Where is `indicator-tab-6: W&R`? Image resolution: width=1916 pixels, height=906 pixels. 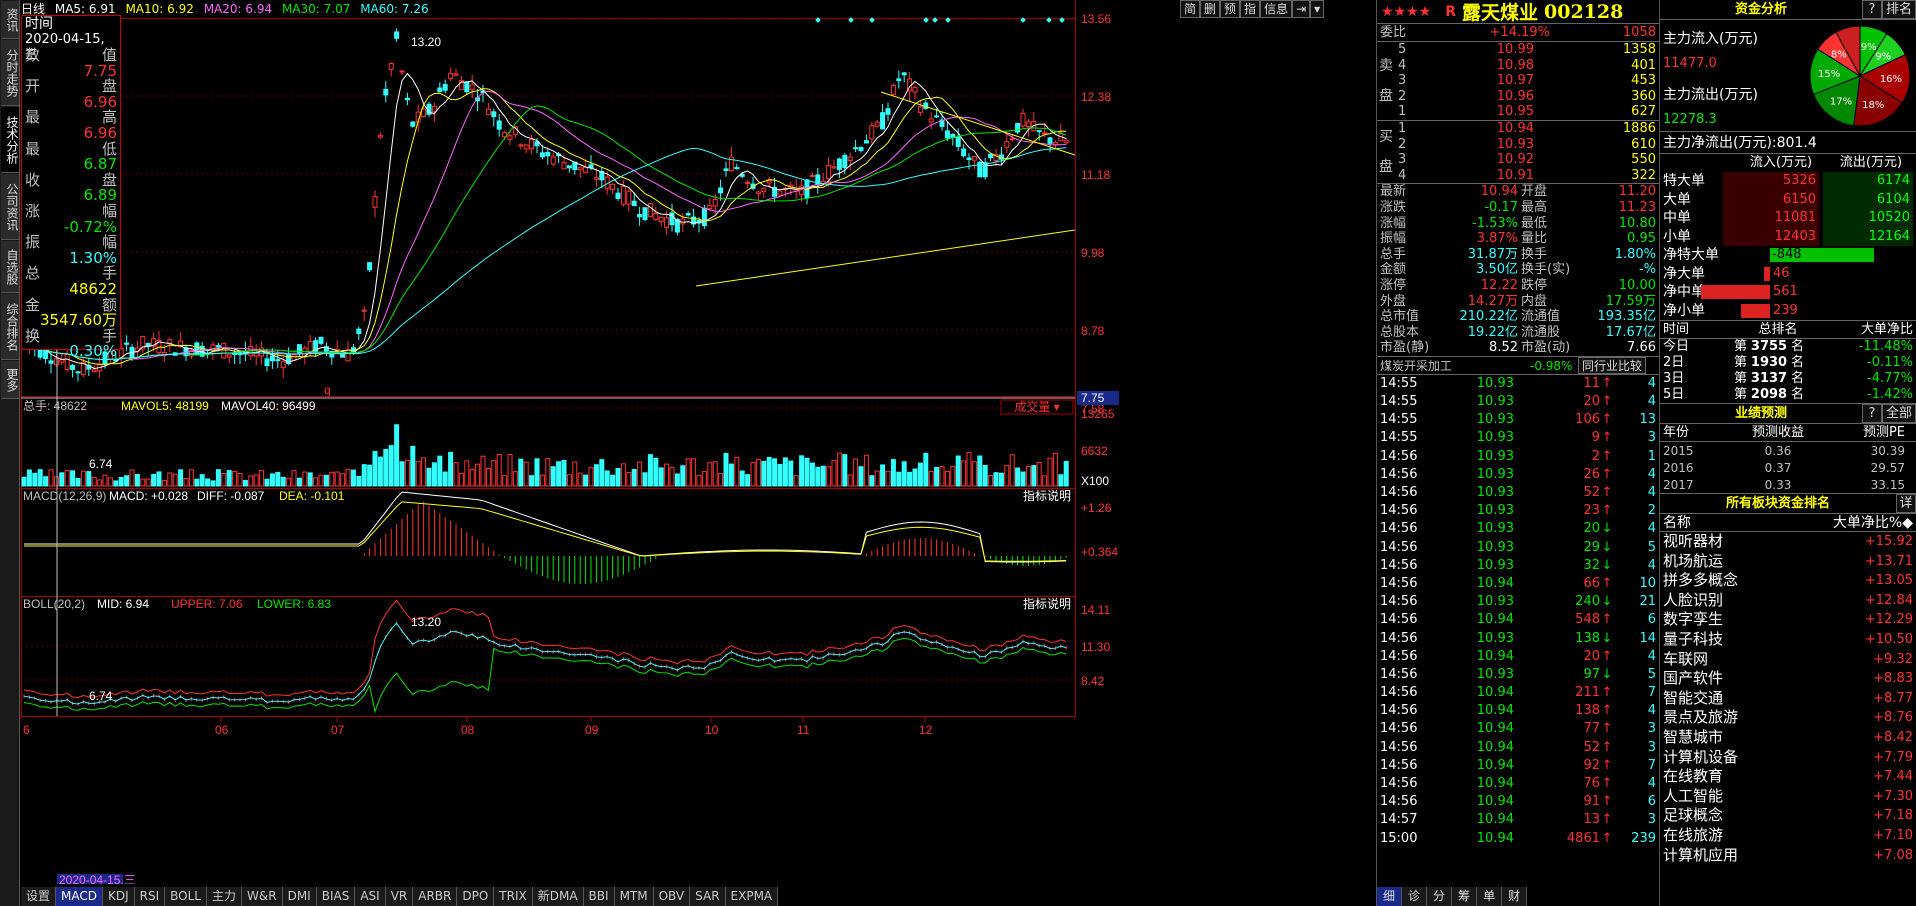 indicator-tab-6: W&R is located at coordinates (262, 896).